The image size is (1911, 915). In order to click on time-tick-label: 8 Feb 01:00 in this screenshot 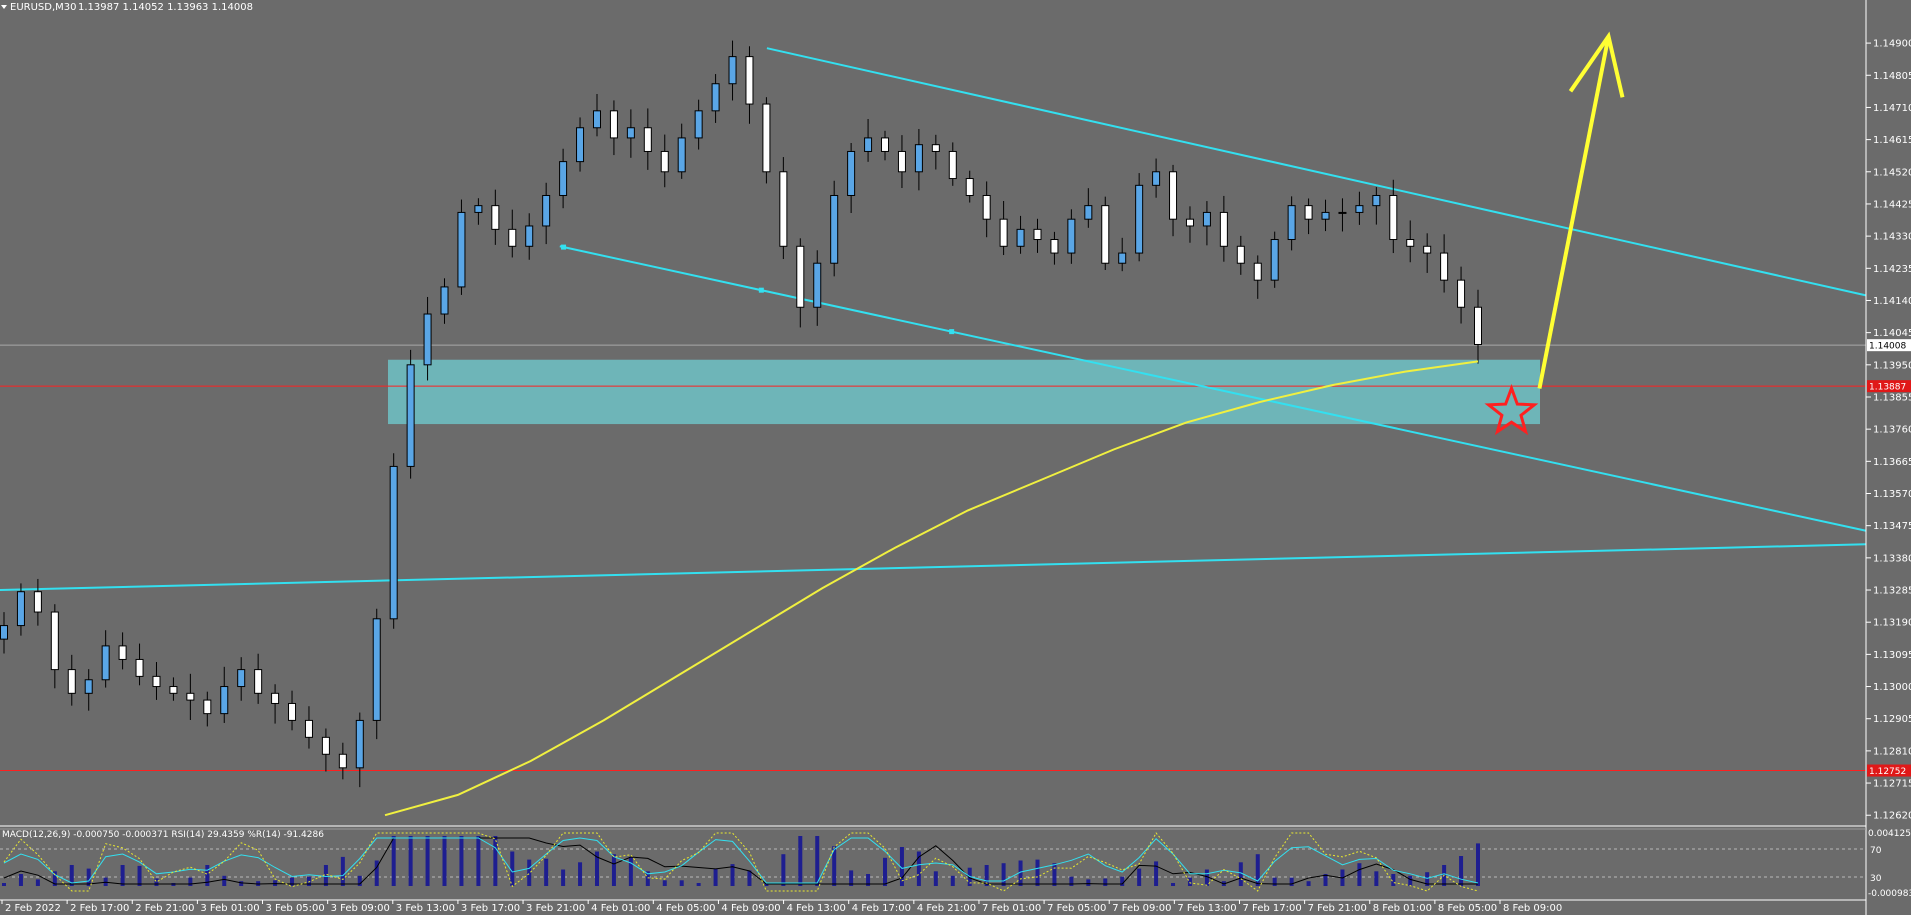, I will do `click(1402, 908)`.